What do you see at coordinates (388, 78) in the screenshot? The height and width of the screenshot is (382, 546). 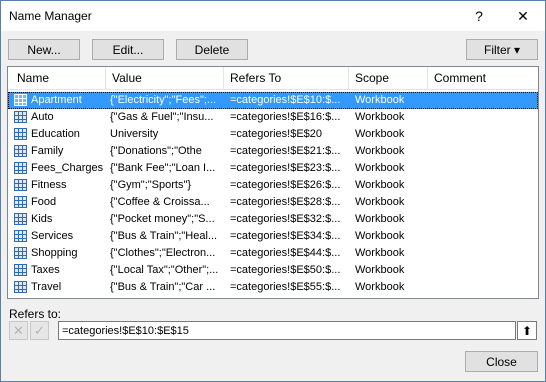 I see `header-scope: Scope` at bounding box center [388, 78].